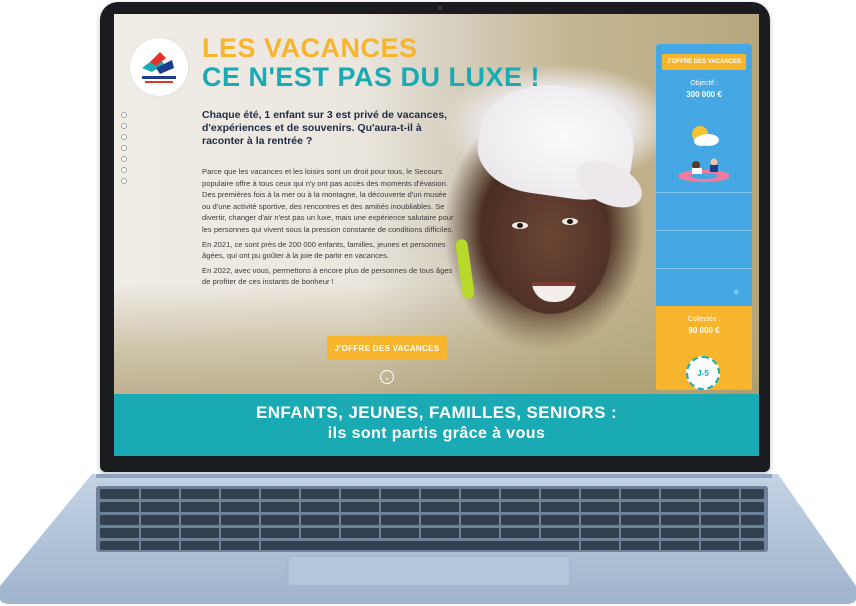  I want to click on objective-label: Objectif :, so click(704, 83).